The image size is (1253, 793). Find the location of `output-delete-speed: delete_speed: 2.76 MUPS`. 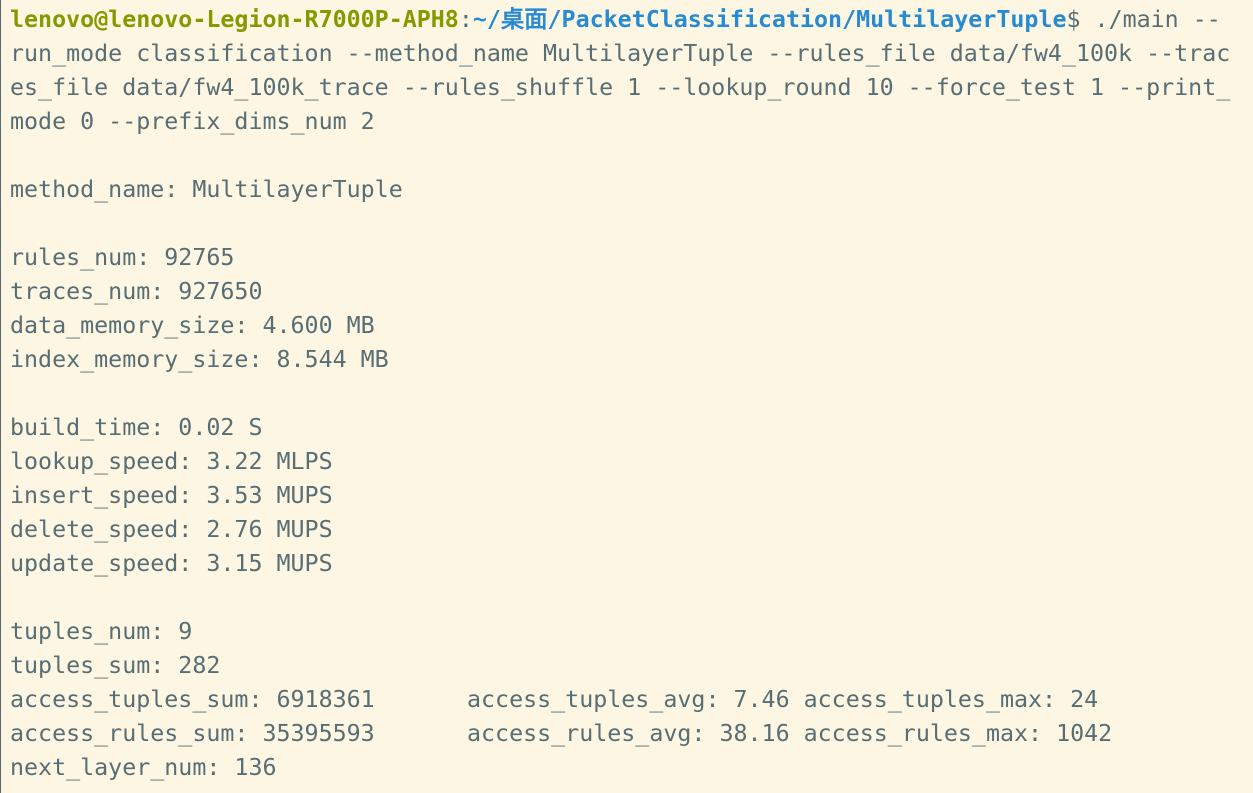

output-delete-speed: delete_speed: 2.76 MUPS is located at coordinates (171, 529).